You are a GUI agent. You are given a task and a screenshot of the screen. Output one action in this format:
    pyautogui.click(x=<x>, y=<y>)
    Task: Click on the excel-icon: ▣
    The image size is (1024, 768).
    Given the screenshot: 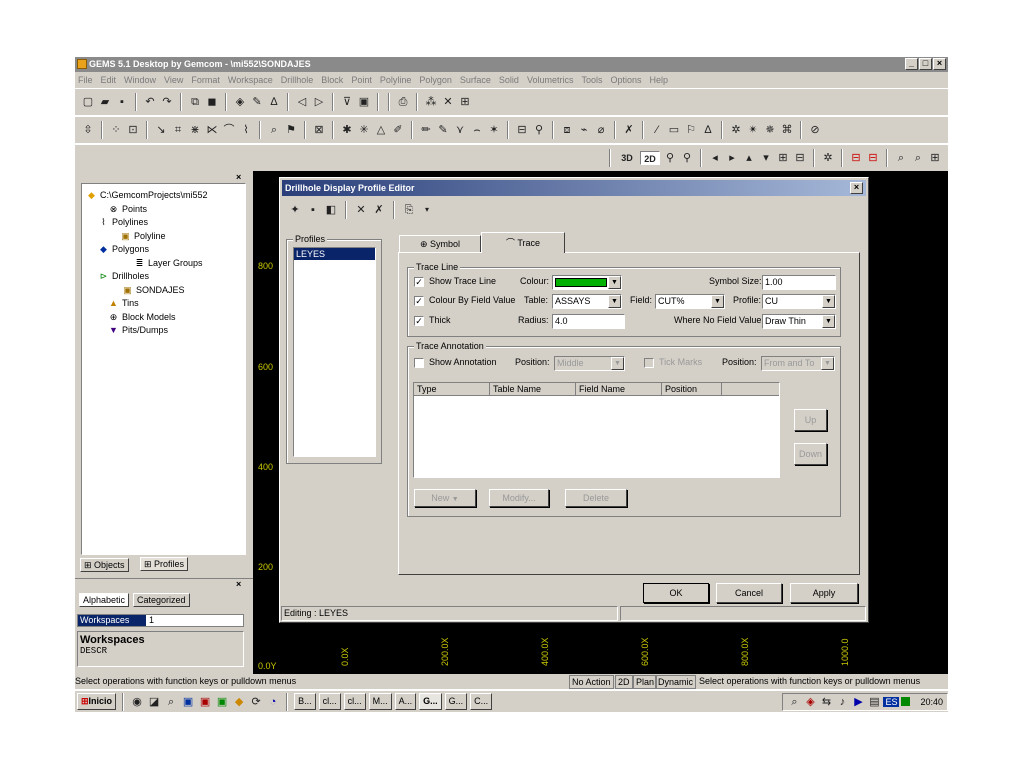 What is the action you would take?
    pyautogui.click(x=222, y=702)
    